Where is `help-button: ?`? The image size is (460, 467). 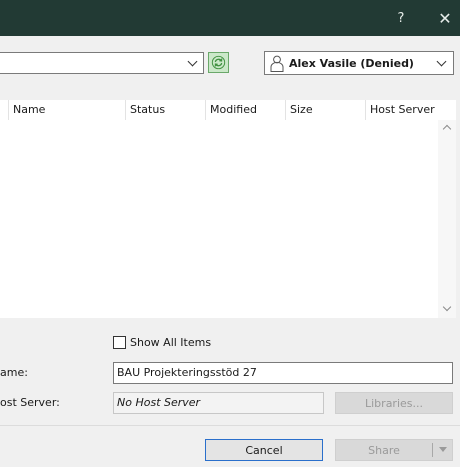 help-button: ? is located at coordinates (401, 18).